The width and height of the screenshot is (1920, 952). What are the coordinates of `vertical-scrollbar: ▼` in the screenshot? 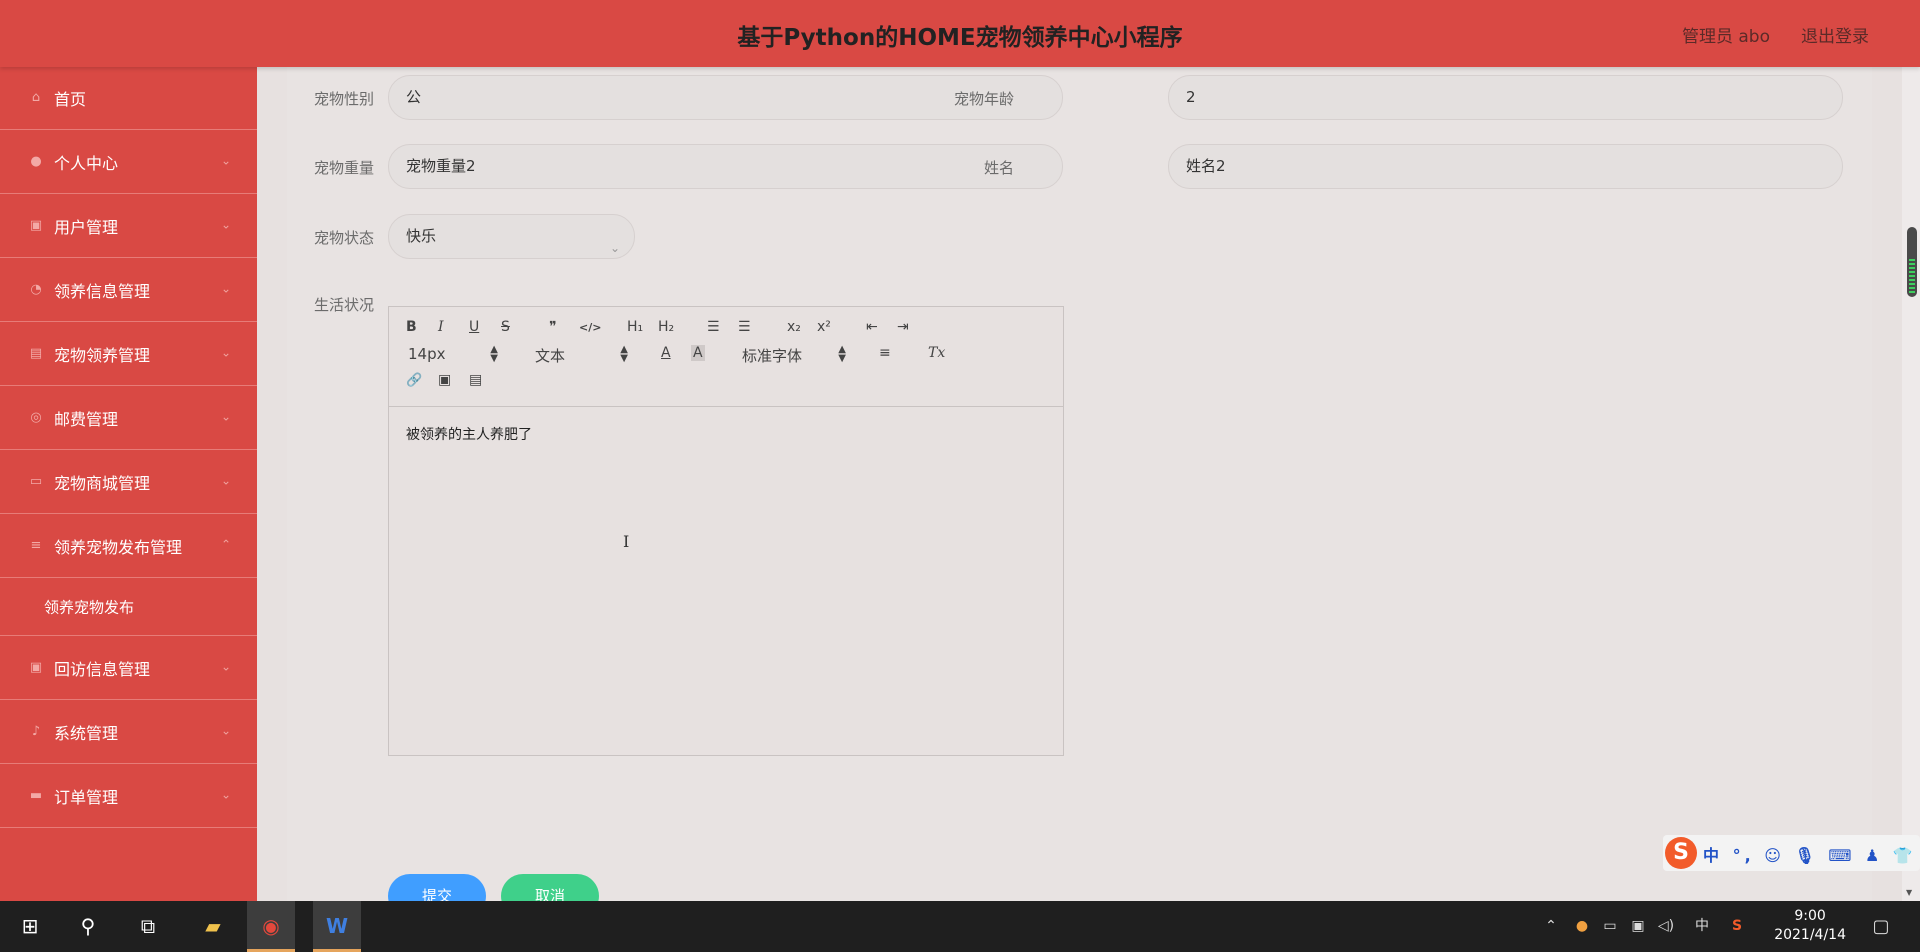 It's located at (1911, 484).